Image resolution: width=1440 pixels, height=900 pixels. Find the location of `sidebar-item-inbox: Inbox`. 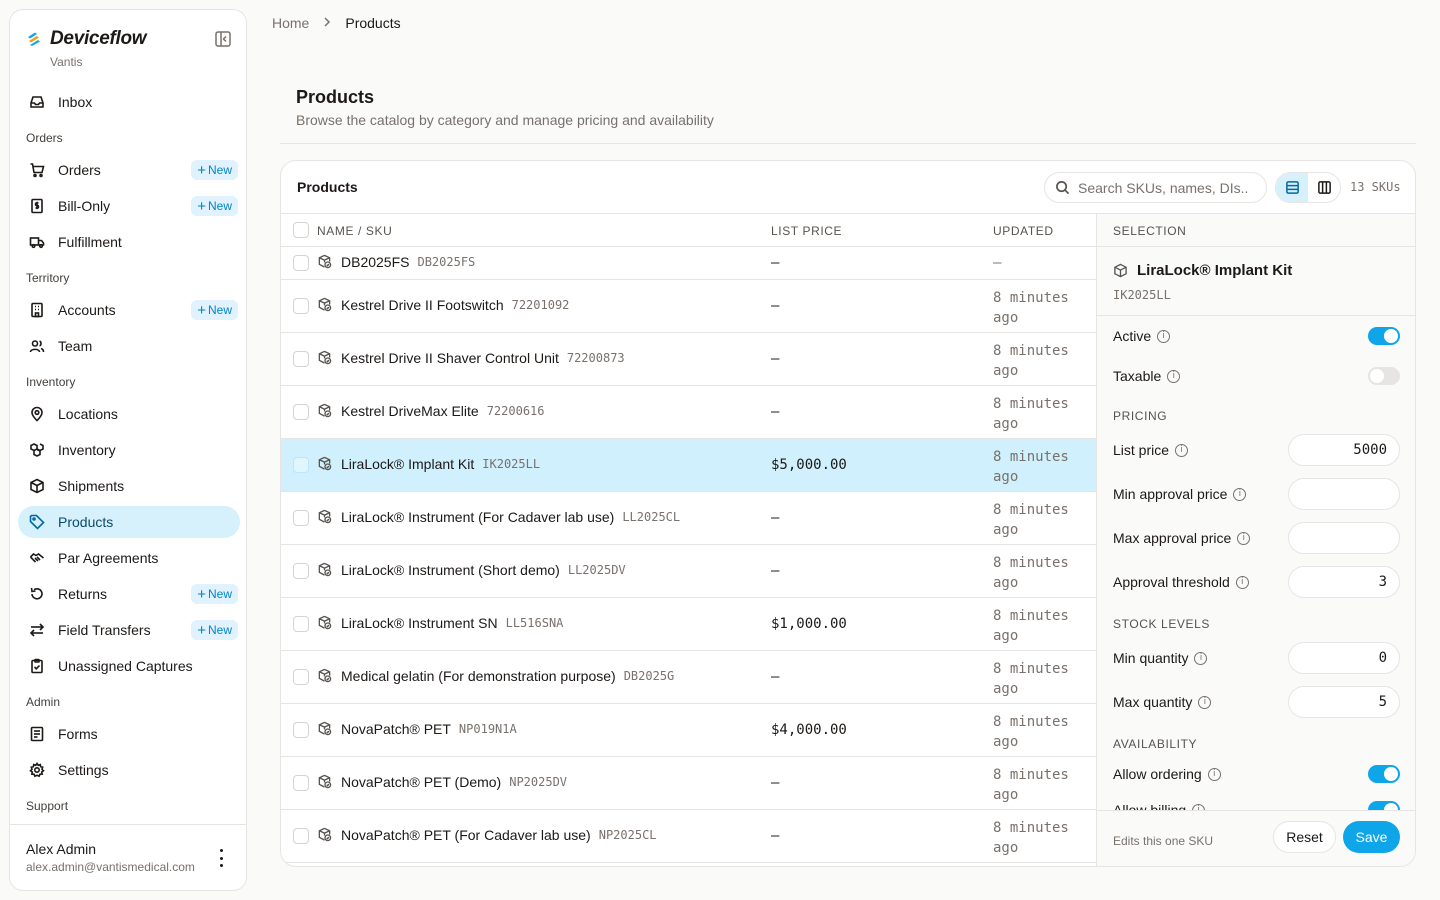

sidebar-item-inbox: Inbox is located at coordinates (129, 102).